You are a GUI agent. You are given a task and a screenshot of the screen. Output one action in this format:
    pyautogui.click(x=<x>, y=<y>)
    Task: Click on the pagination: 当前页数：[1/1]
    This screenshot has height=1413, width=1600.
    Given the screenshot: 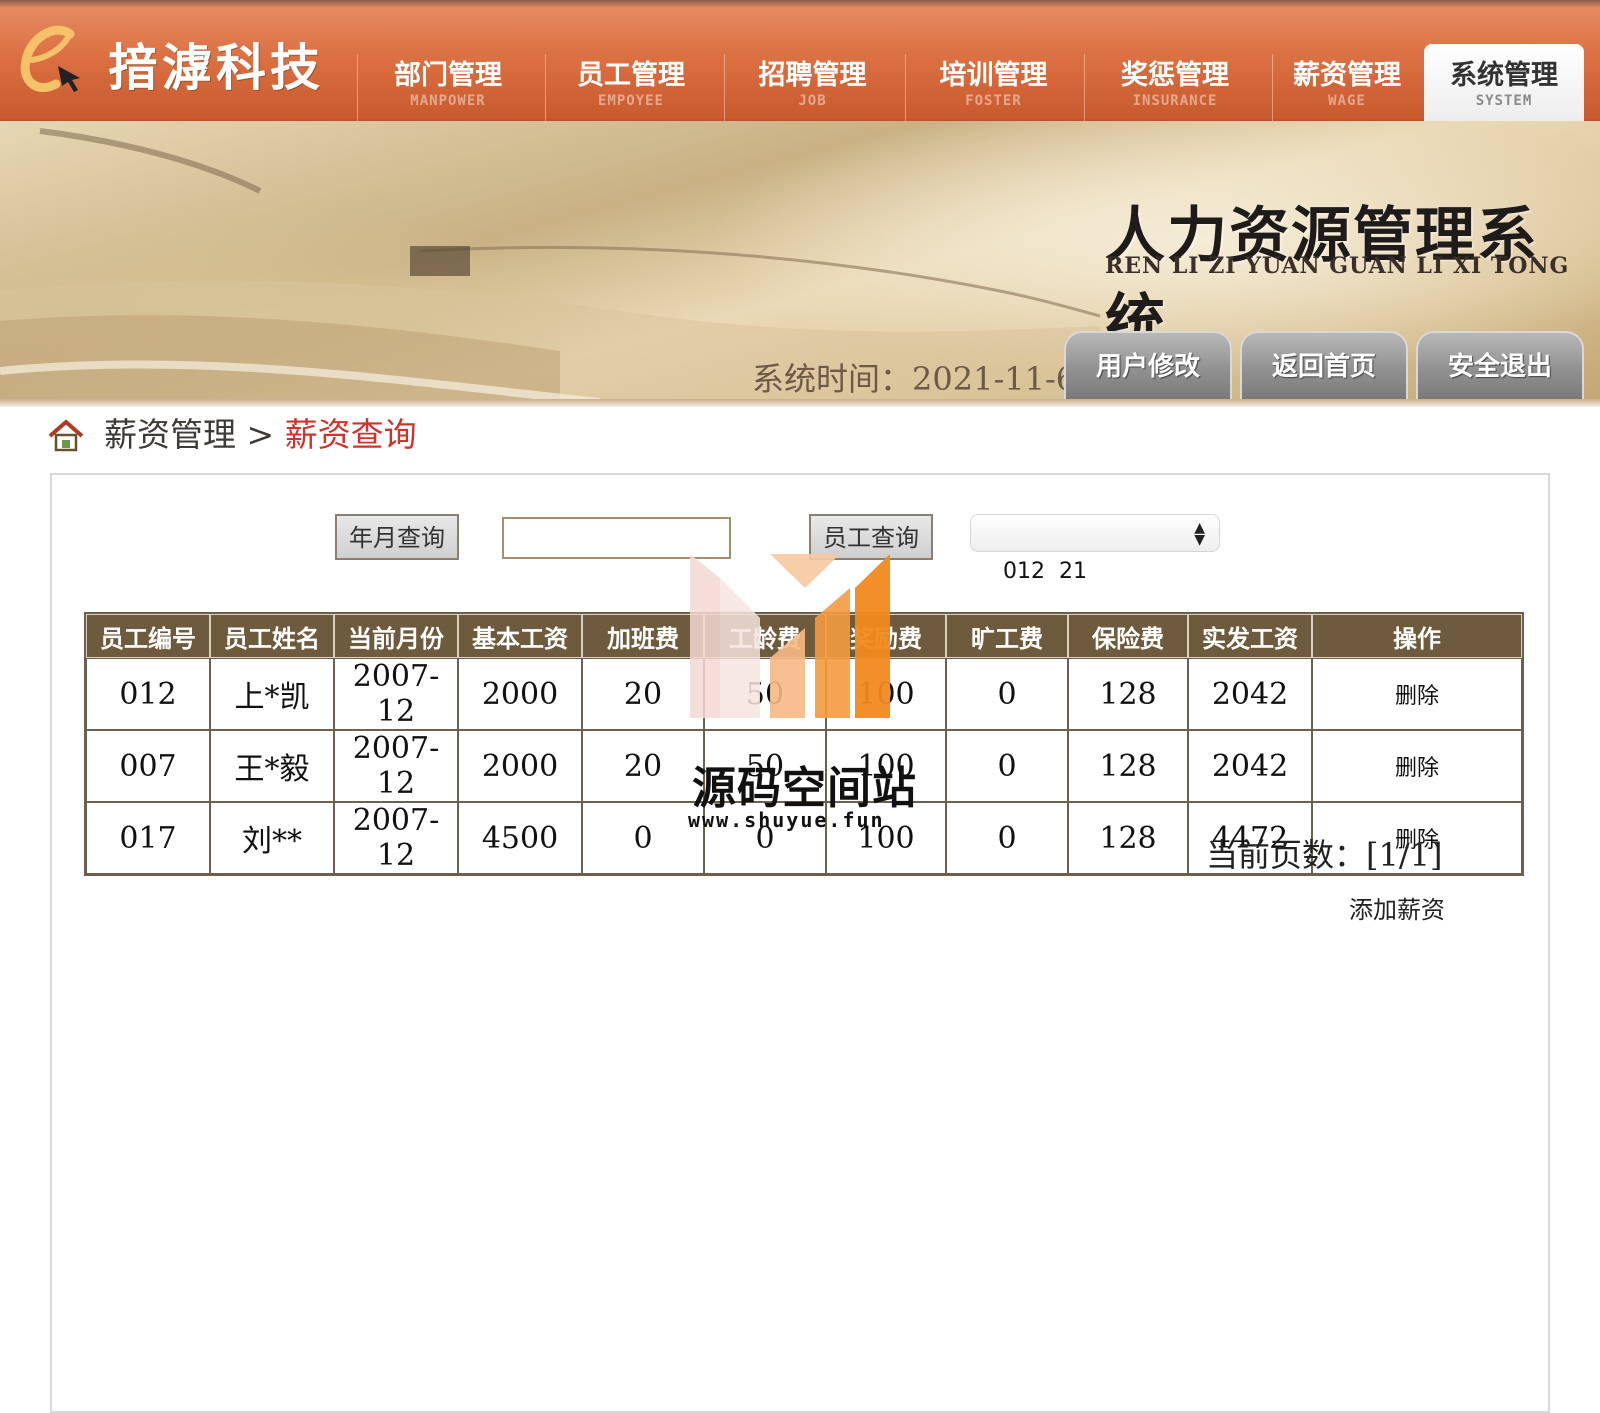 What is the action you would take?
    pyautogui.click(x=1324, y=853)
    